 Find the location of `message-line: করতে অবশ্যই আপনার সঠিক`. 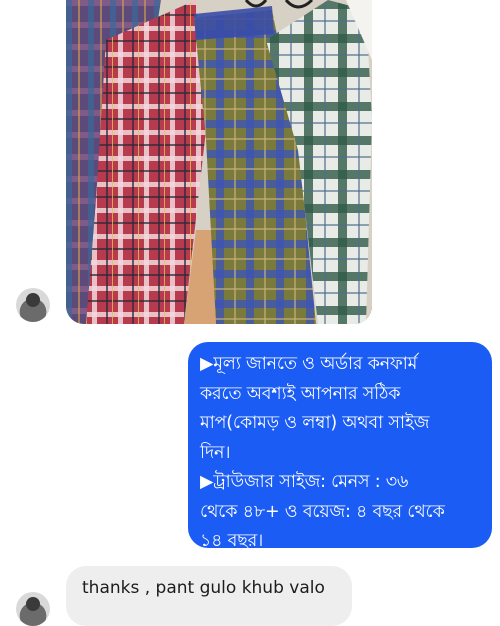

message-line: করতে অবশ্যই আপনার সঠিক is located at coordinates (300, 393).